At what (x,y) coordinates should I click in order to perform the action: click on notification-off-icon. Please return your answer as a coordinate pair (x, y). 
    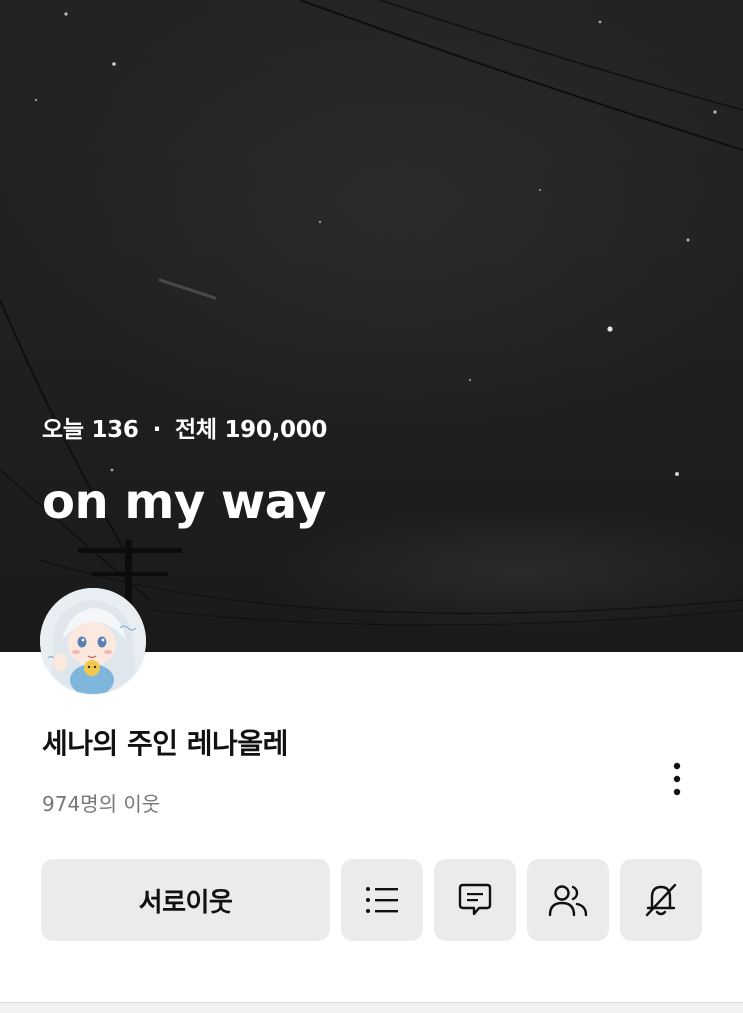
    Looking at the image, I should click on (661, 900).